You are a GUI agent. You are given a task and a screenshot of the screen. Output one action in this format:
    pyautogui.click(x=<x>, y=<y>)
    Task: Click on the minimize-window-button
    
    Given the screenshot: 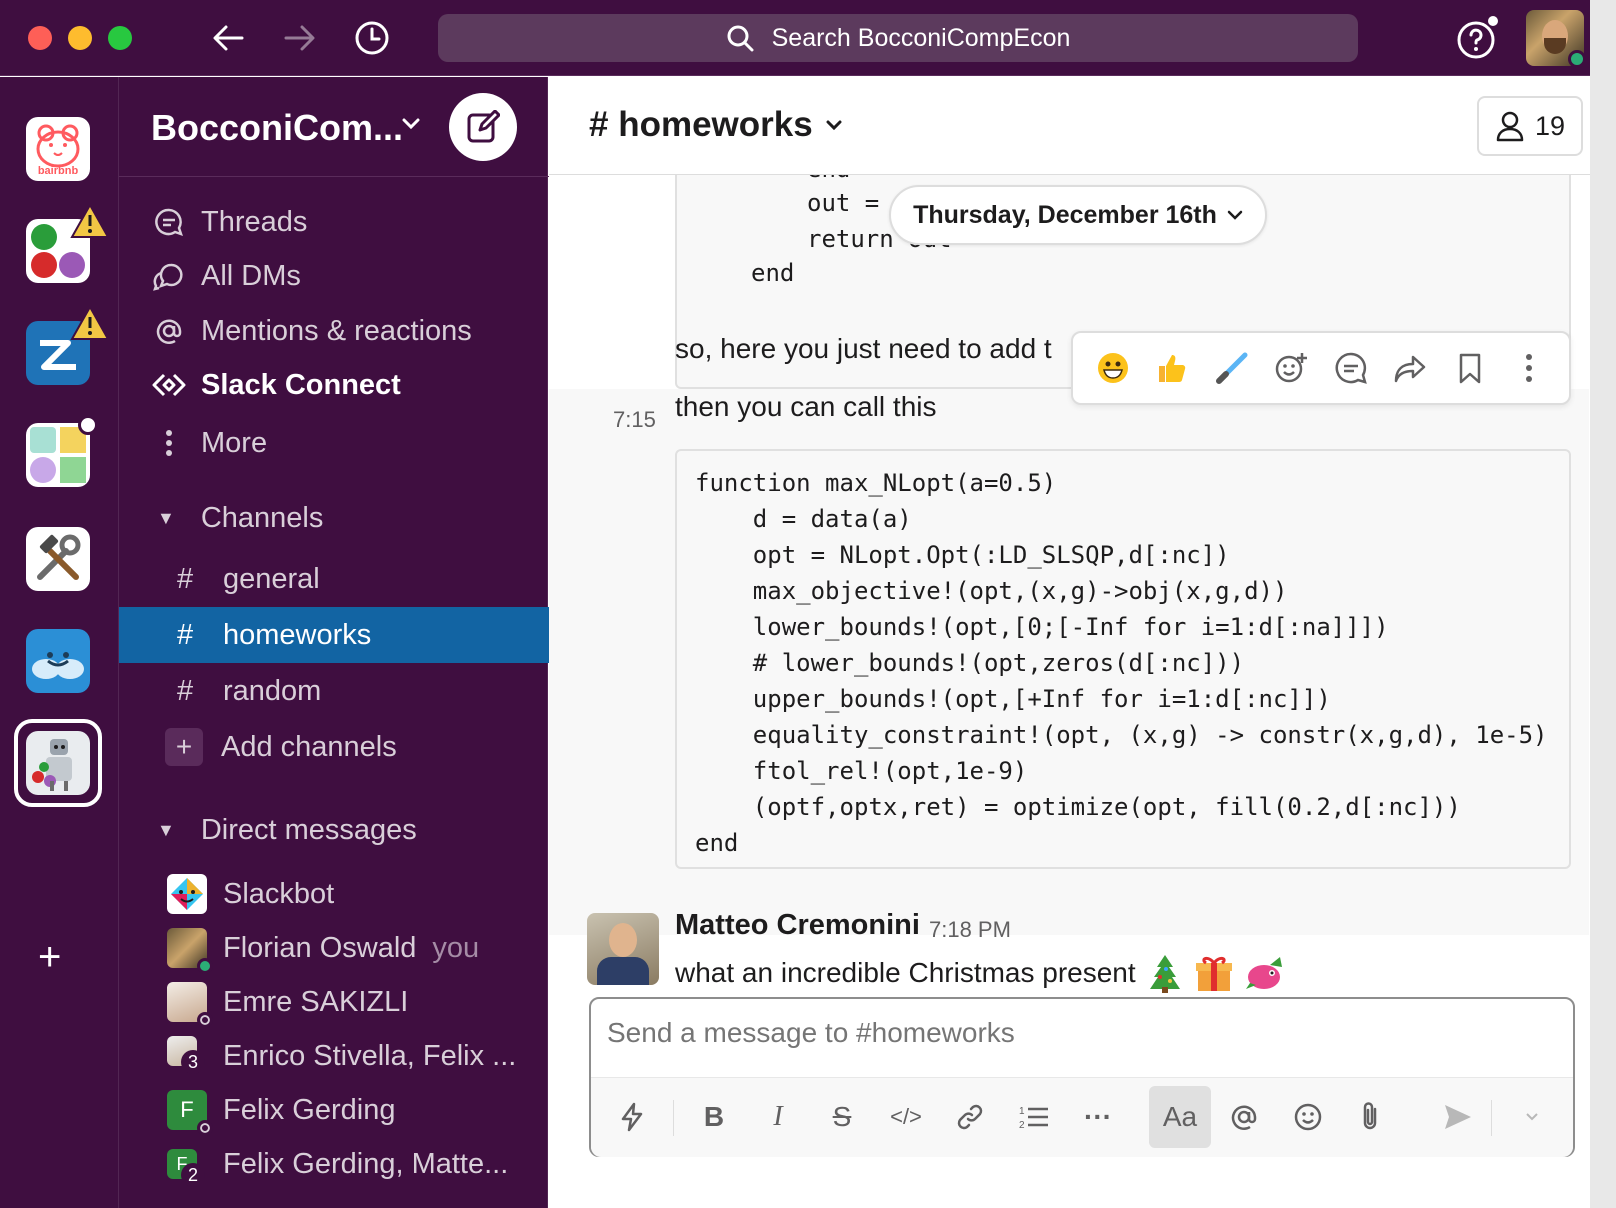 What is the action you would take?
    pyautogui.click(x=80, y=38)
    